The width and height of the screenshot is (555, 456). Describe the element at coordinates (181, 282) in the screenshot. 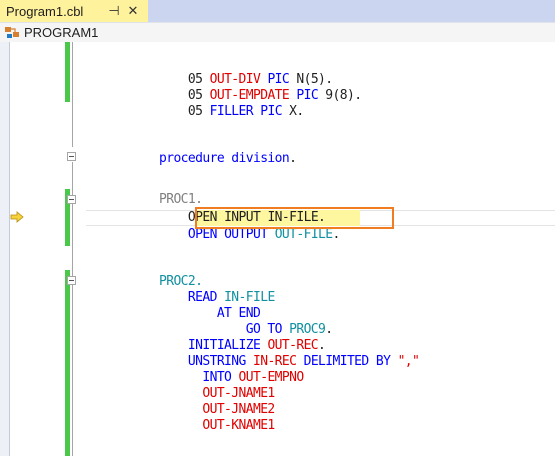

I see `code-line: PROC2.` at that location.